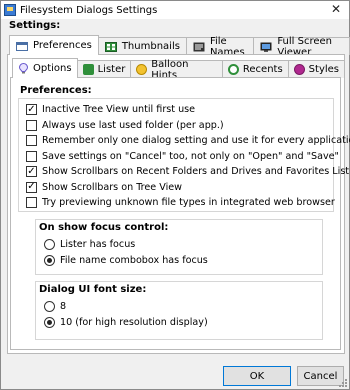 The height and width of the screenshot is (390, 350). I want to click on preference-option: ✓ Show Scrollbars on Tree View, so click(104, 187).